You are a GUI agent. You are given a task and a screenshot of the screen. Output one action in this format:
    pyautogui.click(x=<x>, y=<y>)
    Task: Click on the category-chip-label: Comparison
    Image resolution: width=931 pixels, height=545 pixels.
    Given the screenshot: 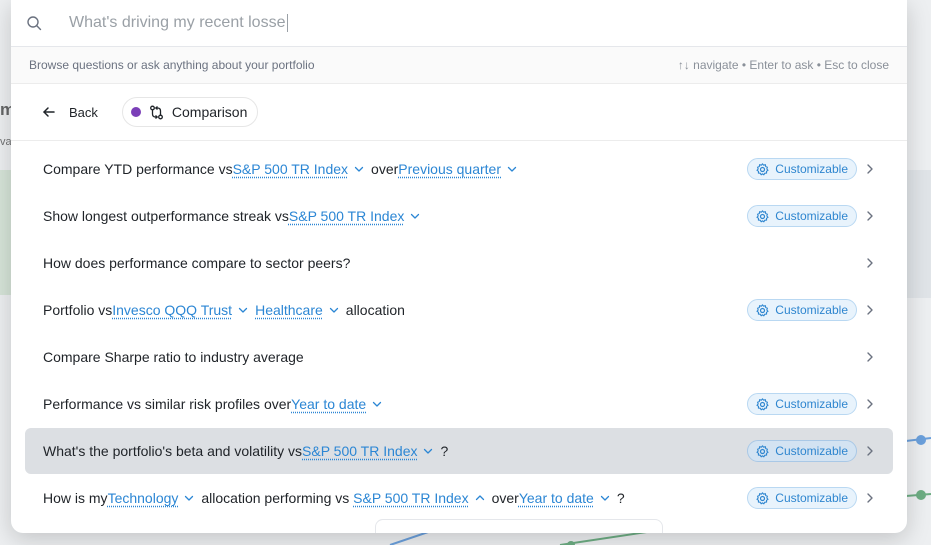 What is the action you would take?
    pyautogui.click(x=209, y=112)
    